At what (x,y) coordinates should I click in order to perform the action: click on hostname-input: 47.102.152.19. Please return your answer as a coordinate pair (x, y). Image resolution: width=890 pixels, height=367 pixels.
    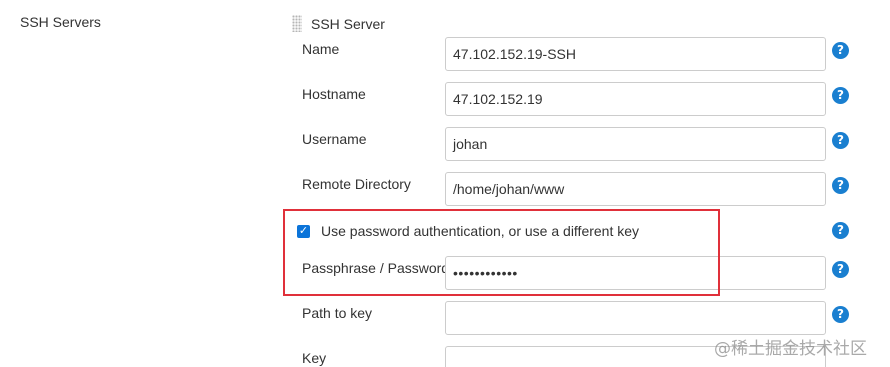
    Looking at the image, I should click on (635, 99).